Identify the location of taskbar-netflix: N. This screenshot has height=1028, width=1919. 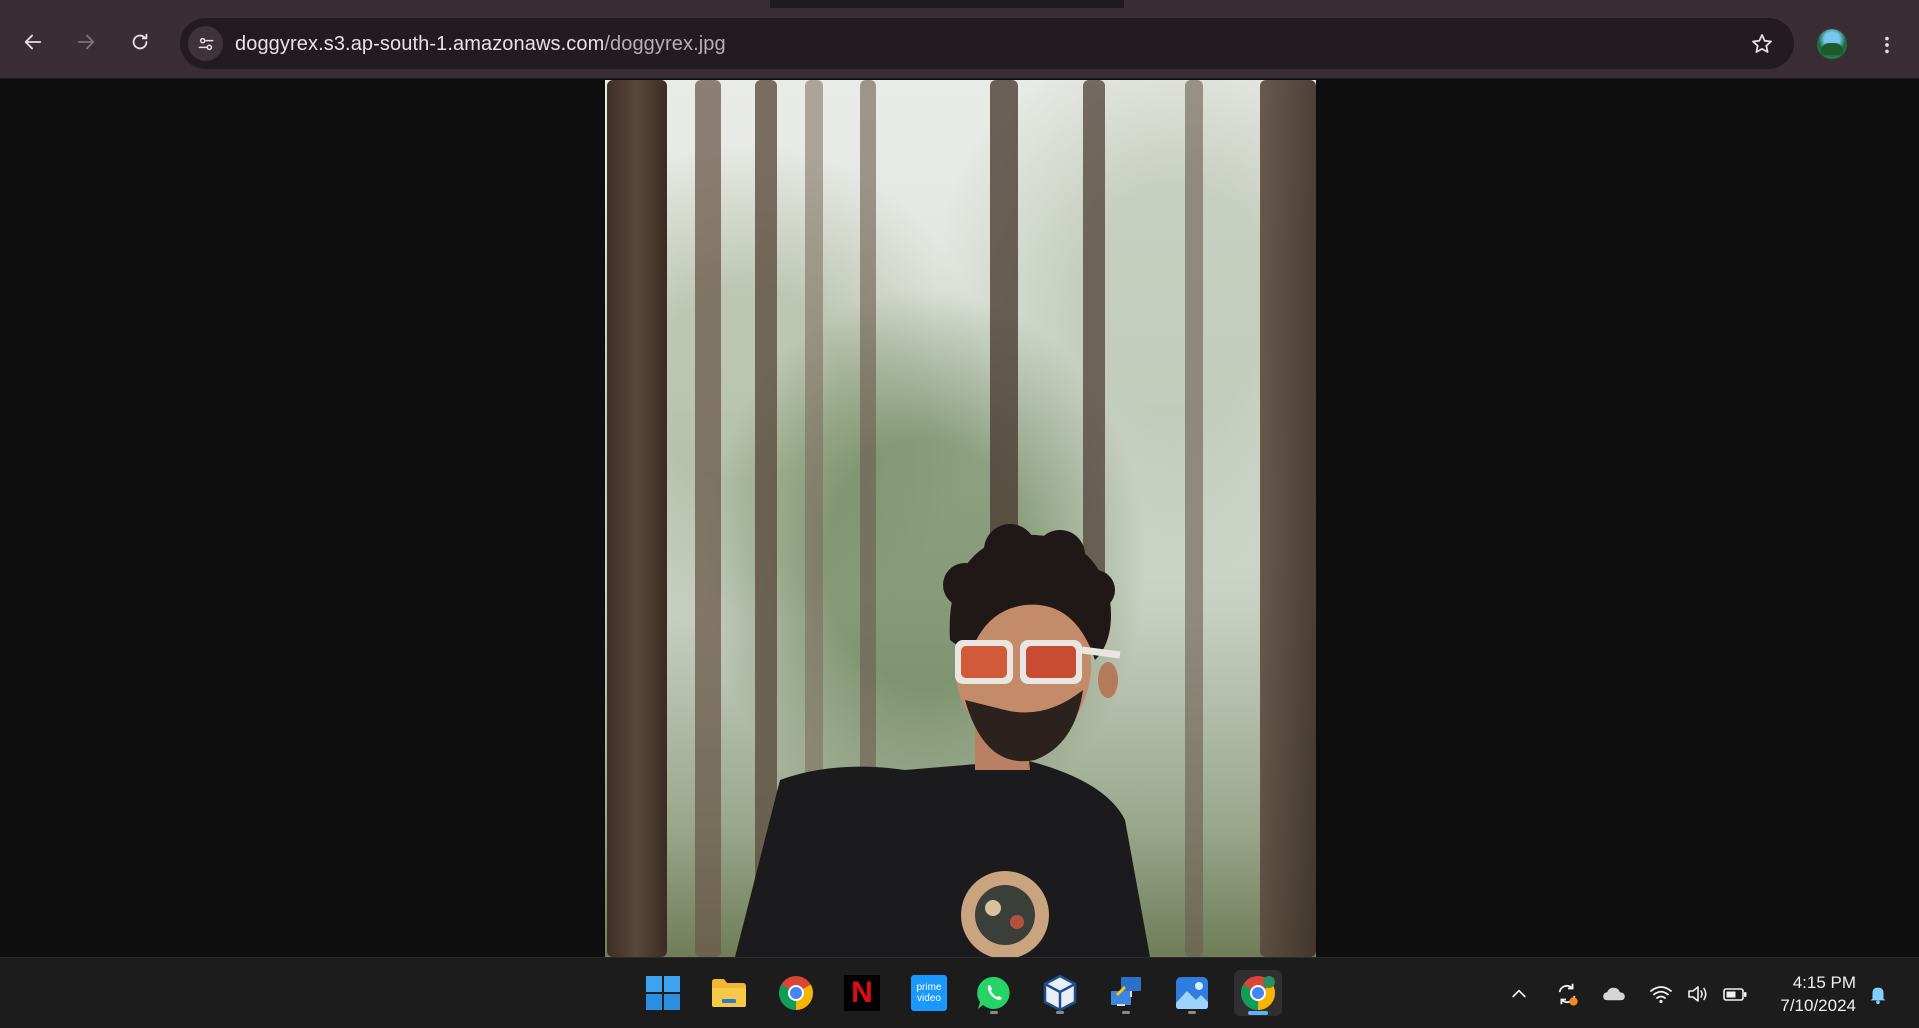
(862, 993).